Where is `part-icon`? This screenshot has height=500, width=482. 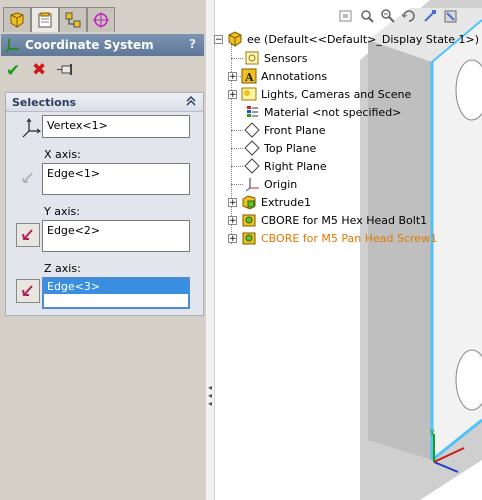 part-icon is located at coordinates (235, 39).